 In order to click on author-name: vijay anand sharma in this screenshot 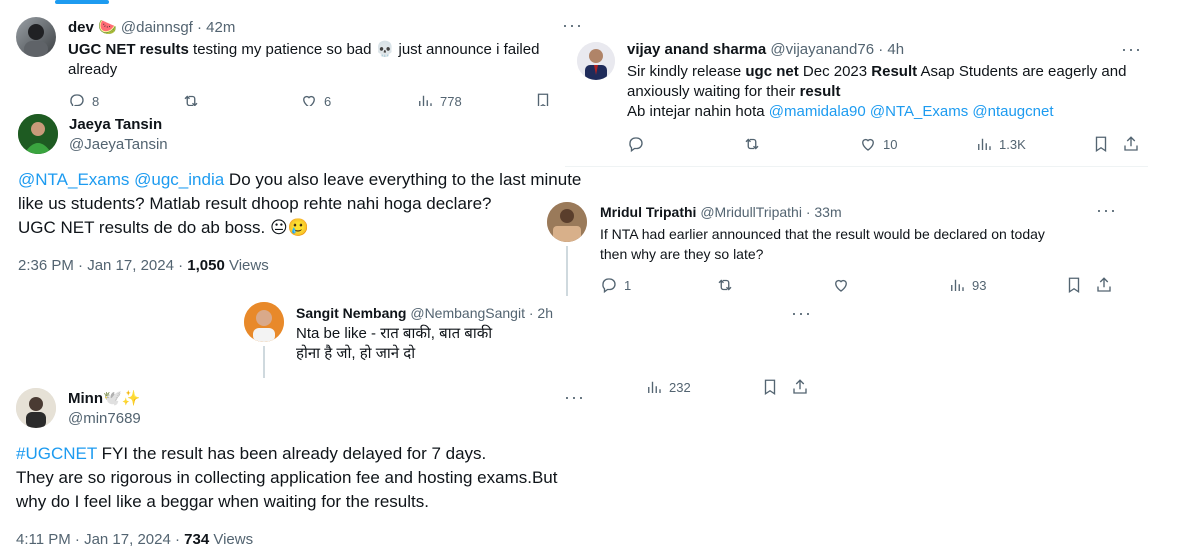, I will do `click(696, 49)`.